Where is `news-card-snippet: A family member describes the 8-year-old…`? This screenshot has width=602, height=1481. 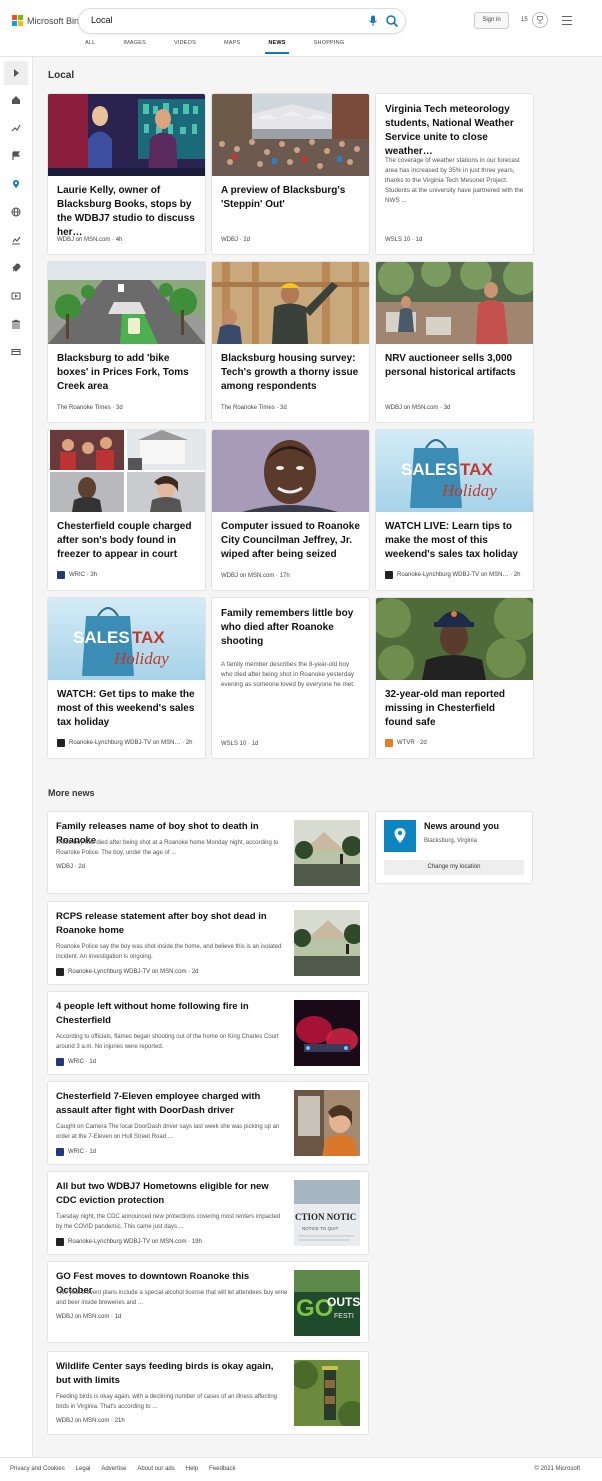 news-card-snippet: A family member describes the 8-year-old… is located at coordinates (288, 674).